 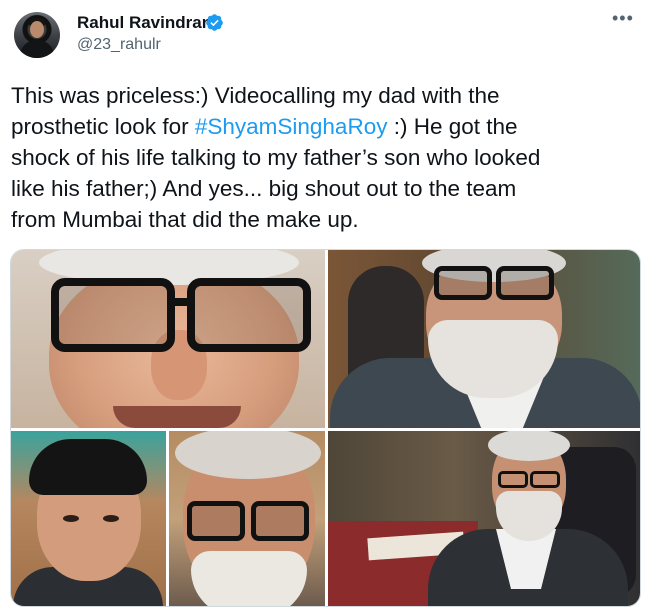 I want to click on media-photo-courtroom, so click(x=484, y=518).